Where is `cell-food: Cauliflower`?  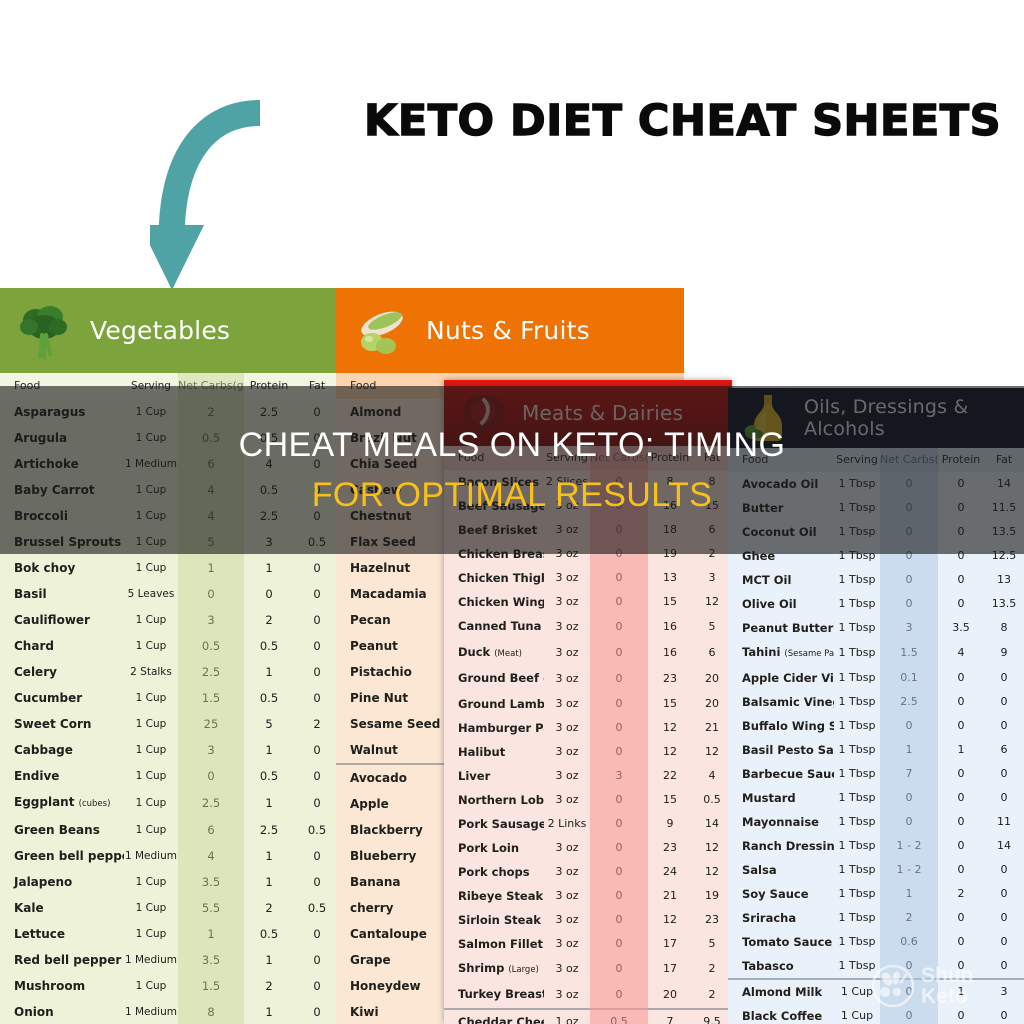 cell-food: Cauliflower is located at coordinates (52, 620).